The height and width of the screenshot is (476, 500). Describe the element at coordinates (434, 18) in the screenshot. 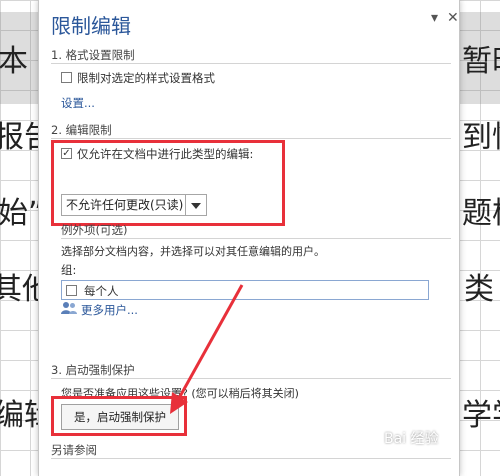

I see `pane-options-icon: ▾` at that location.